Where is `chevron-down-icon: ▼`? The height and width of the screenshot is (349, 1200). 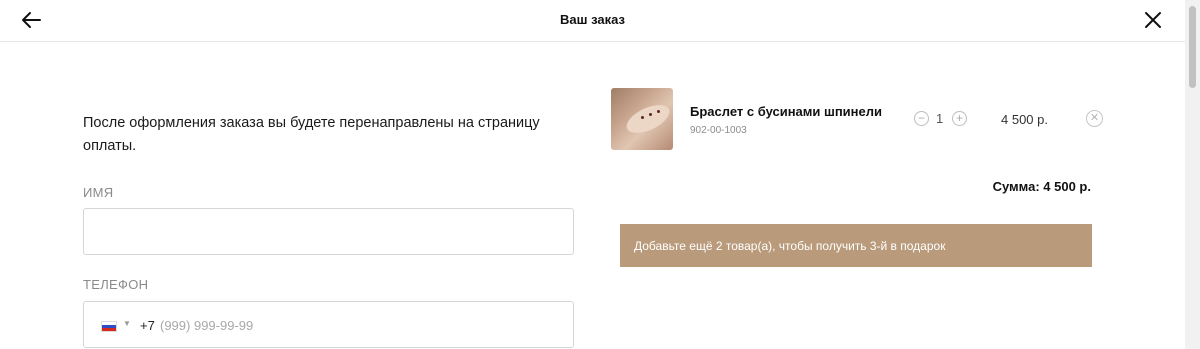 chevron-down-icon: ▼ is located at coordinates (127, 323).